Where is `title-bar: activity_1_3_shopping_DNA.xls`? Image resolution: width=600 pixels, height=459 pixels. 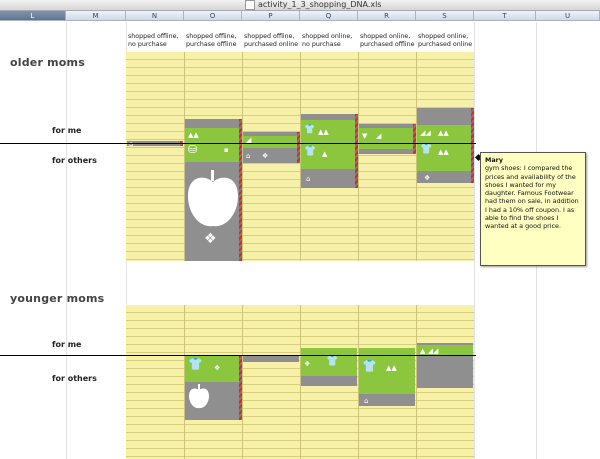
title-bar: activity_1_3_shopping_DNA.xls is located at coordinates (300, 5).